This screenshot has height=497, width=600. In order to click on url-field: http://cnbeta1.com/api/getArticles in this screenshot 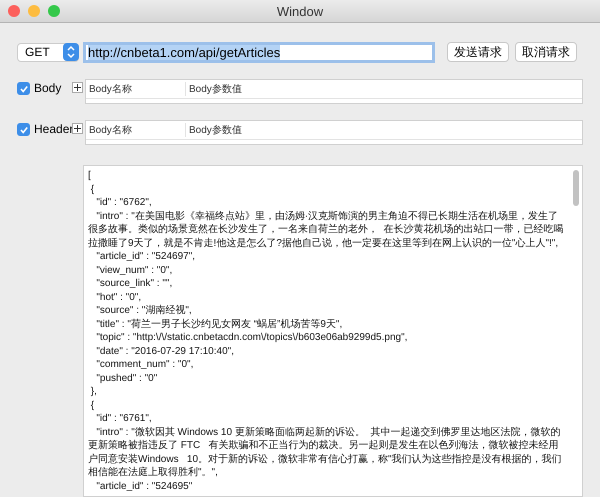, I will do `click(259, 52)`.